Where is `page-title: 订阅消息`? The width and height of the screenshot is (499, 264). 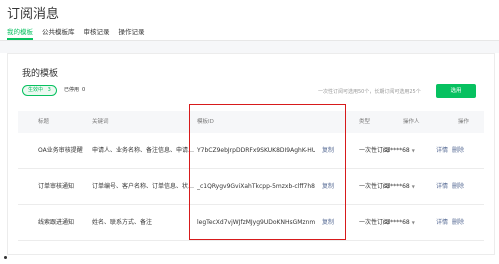 page-title: 订阅消息 is located at coordinates (33, 14).